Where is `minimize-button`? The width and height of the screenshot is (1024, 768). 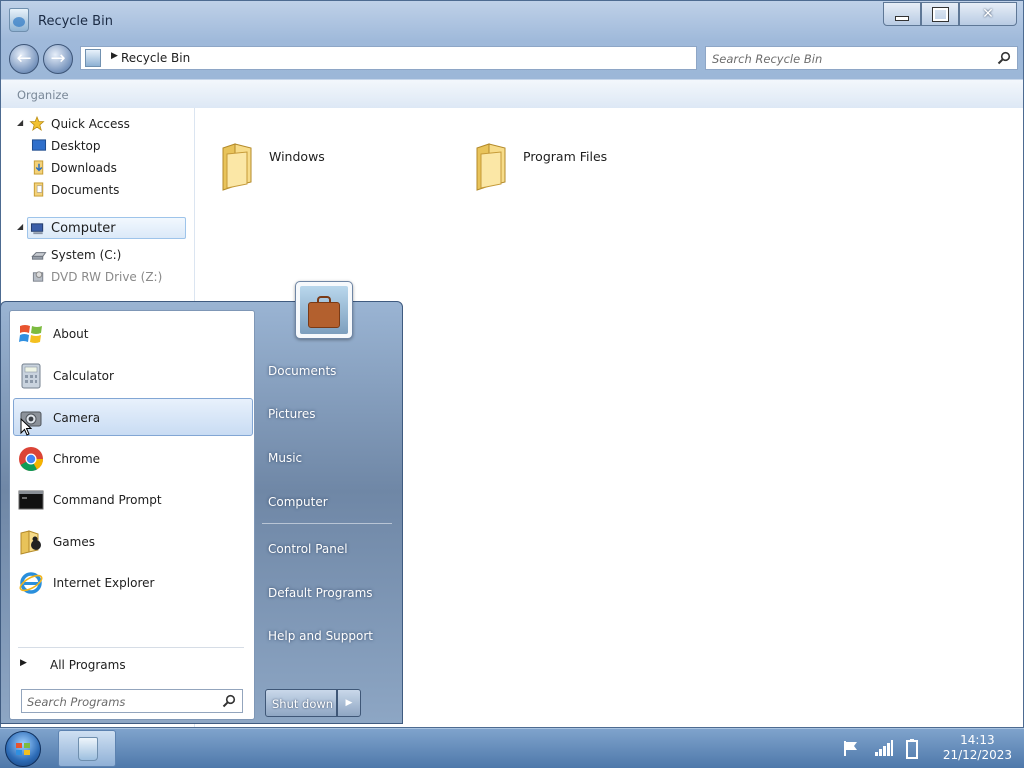
minimize-button is located at coordinates (902, 14).